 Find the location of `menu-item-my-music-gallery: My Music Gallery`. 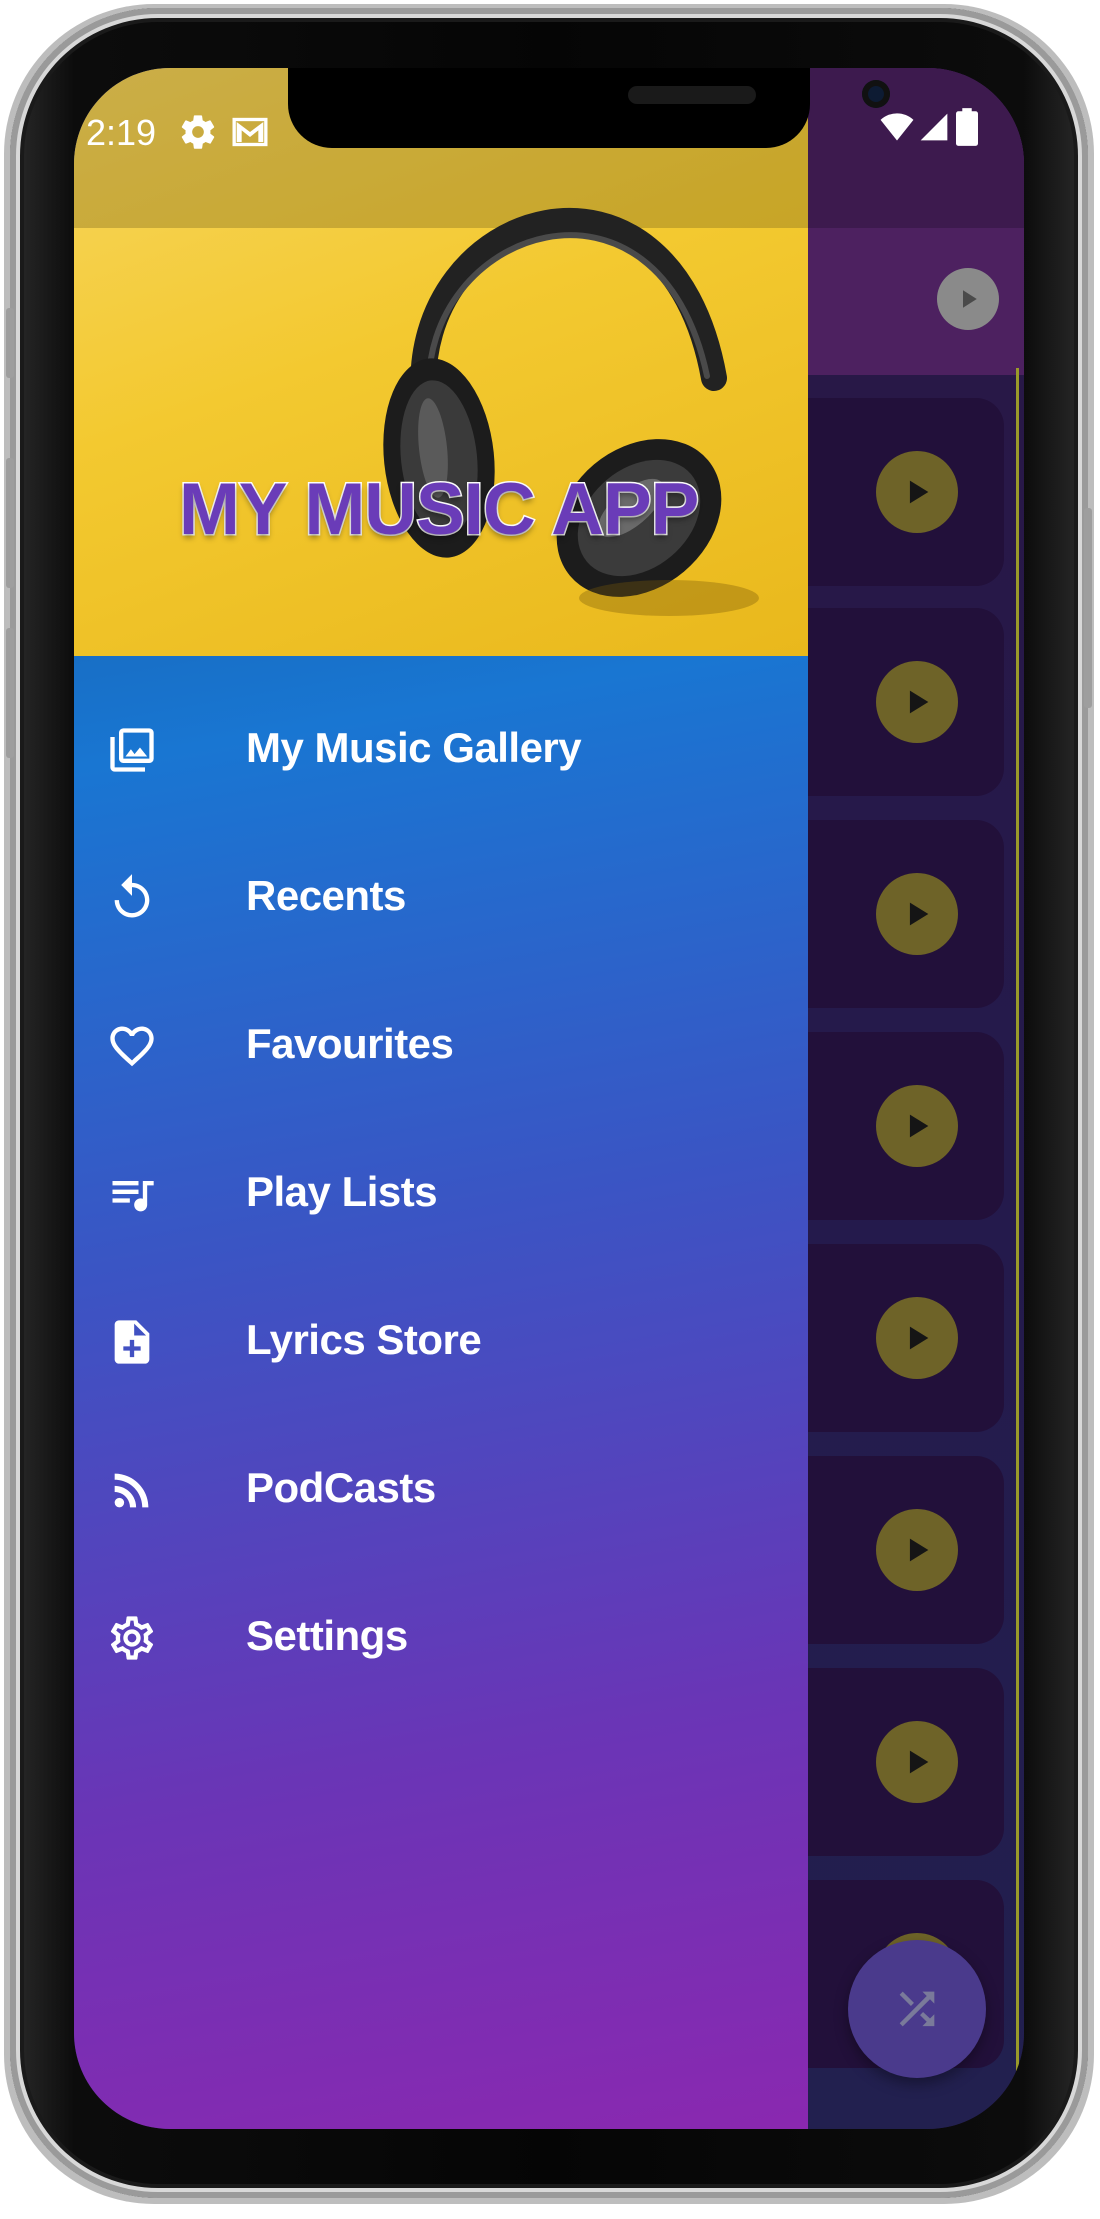

menu-item-my-music-gallery: My Music Gallery is located at coordinates (441, 750).